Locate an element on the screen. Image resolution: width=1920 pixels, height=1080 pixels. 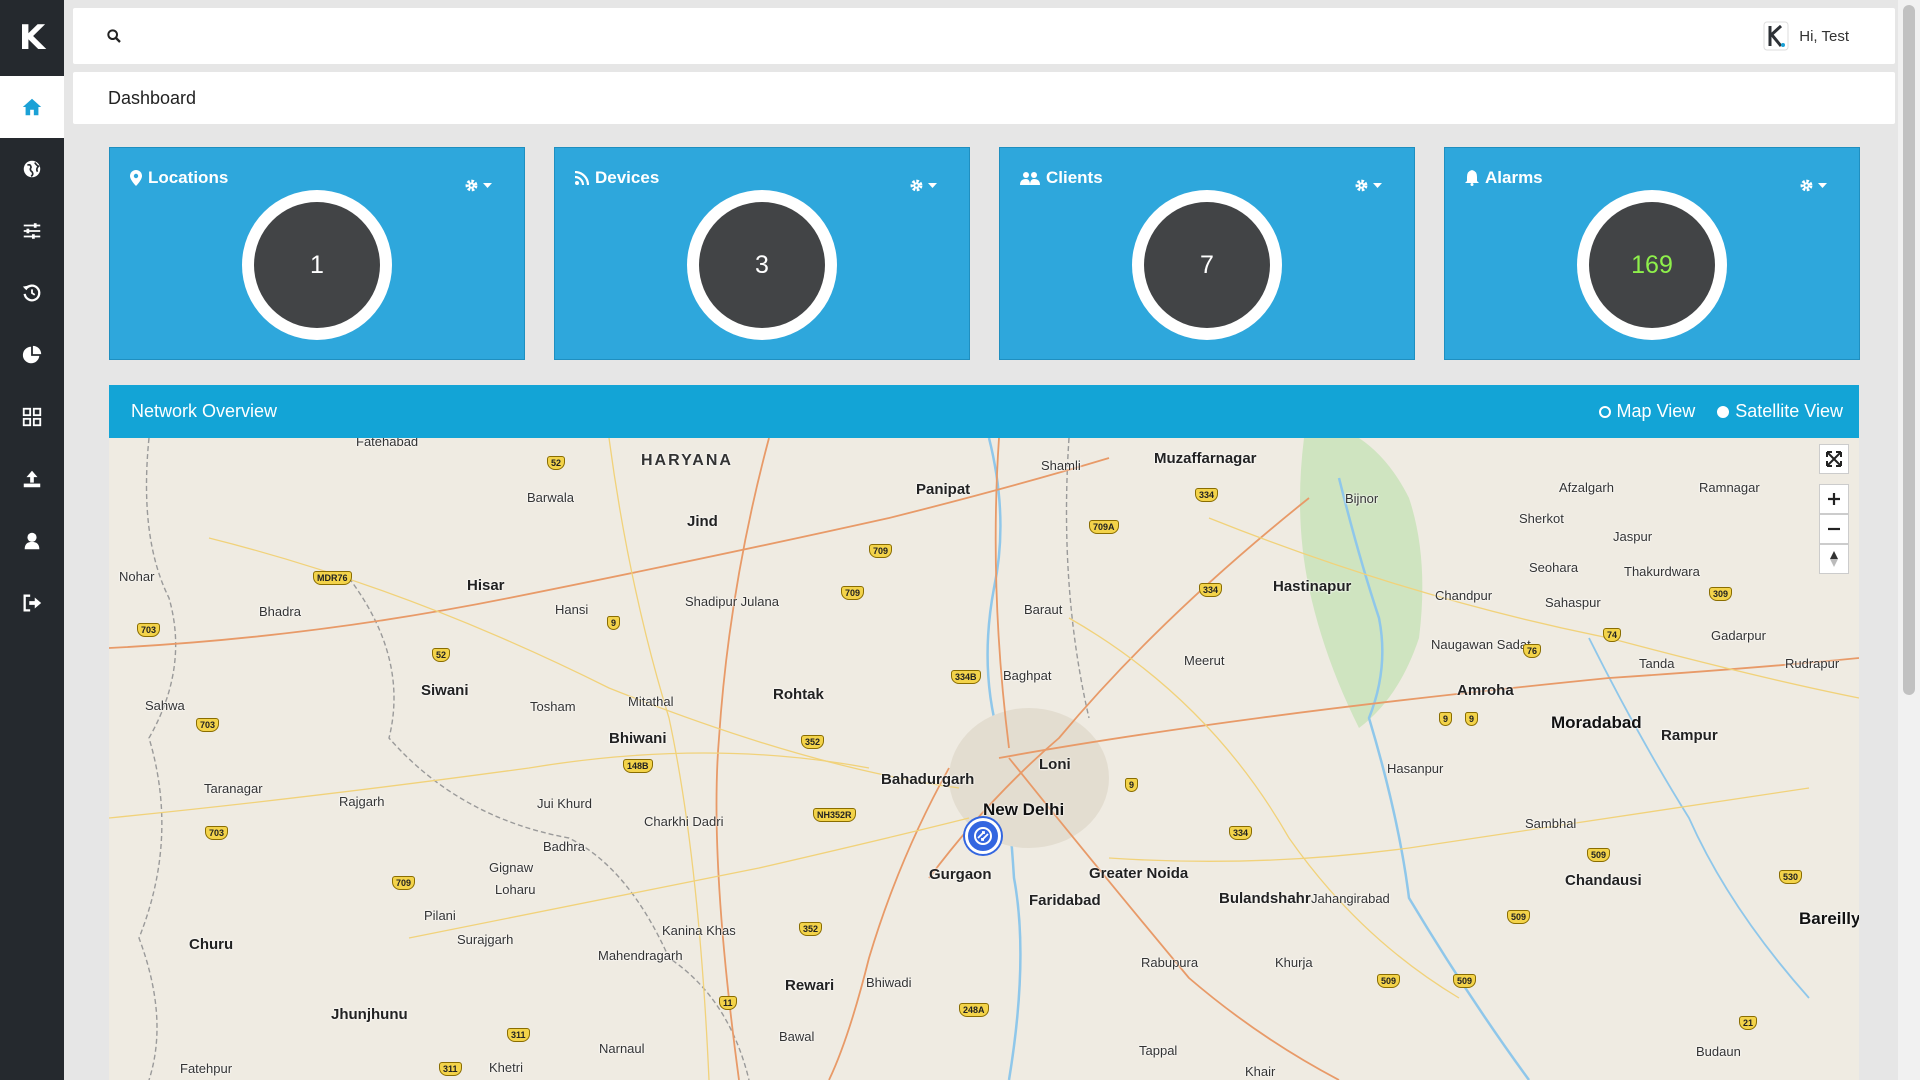
map-label: Shadipur Julana is located at coordinates (732, 601).